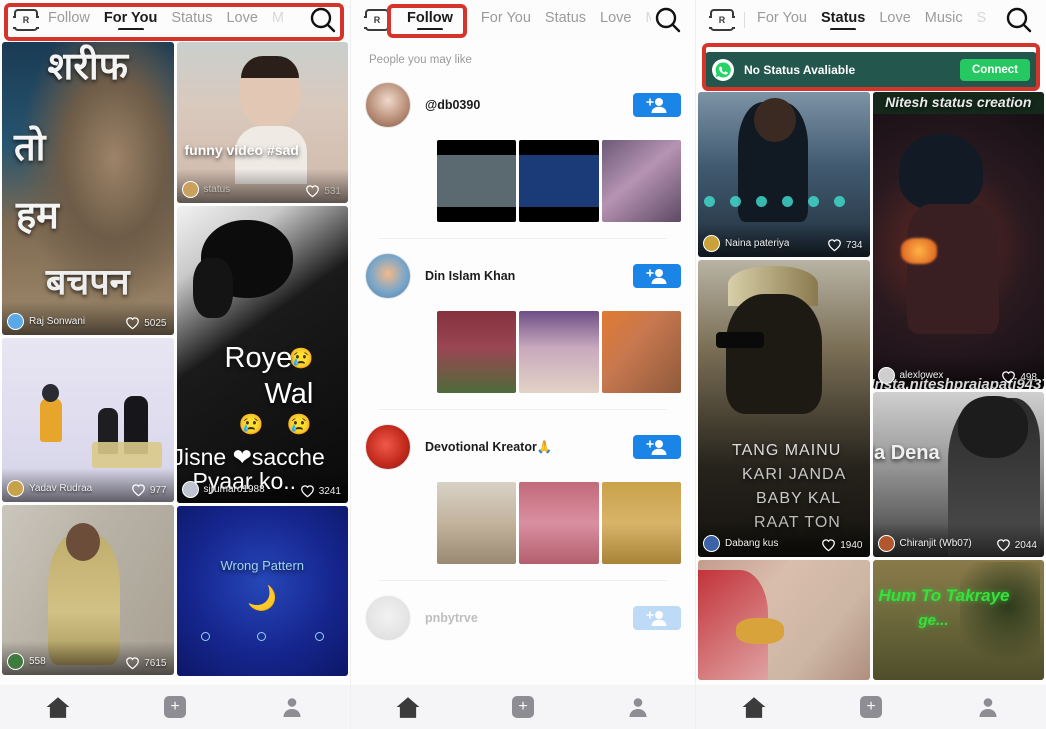 This screenshot has height=729, width=1046. Describe the element at coordinates (1019, 377) in the screenshot. I see `like-count-group: 498` at that location.